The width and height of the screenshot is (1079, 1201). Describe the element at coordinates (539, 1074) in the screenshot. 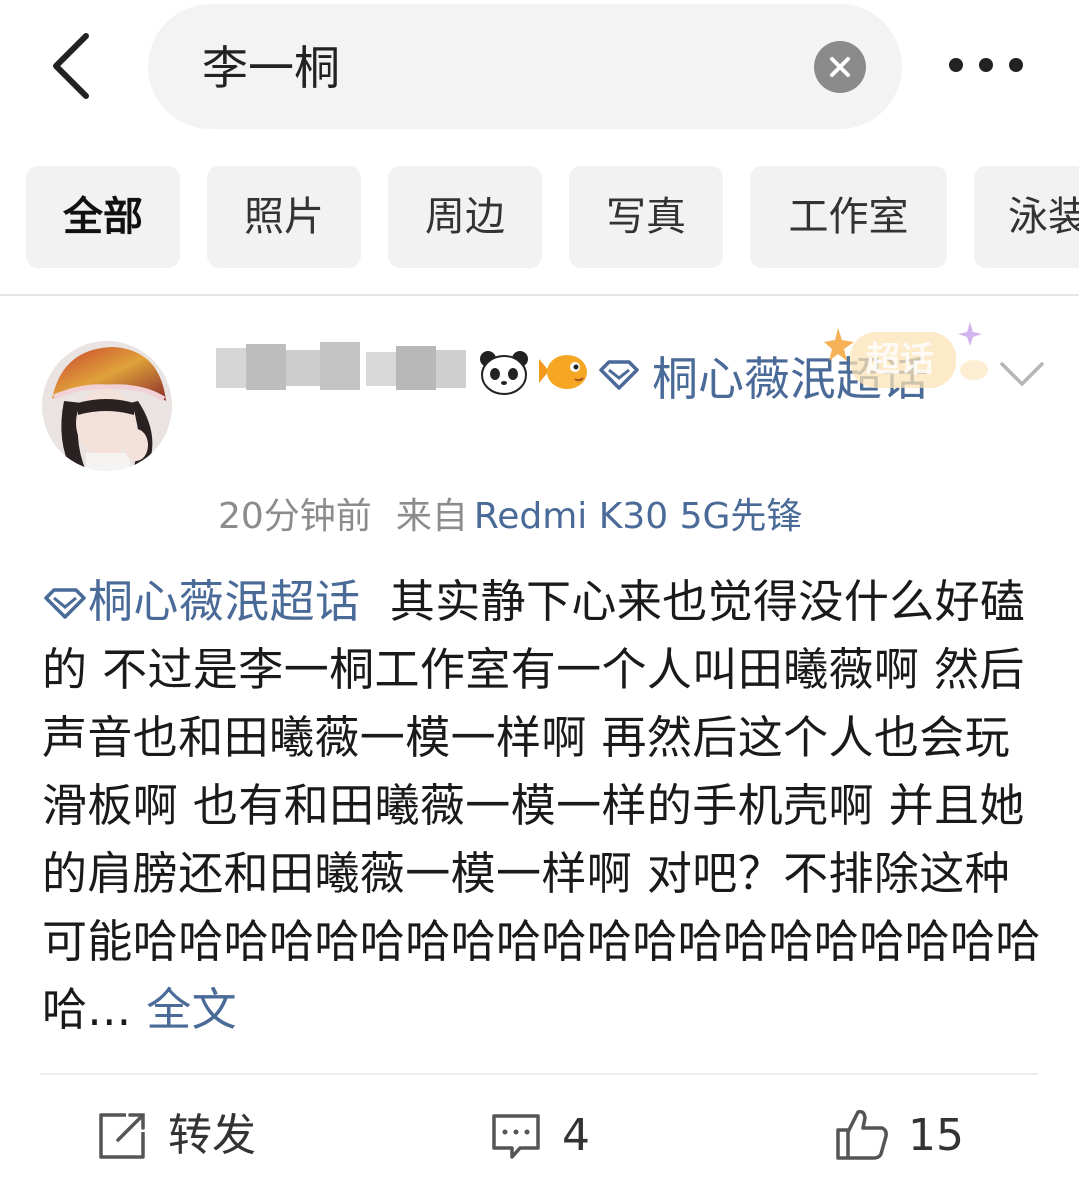

I see `actions-divider` at that location.